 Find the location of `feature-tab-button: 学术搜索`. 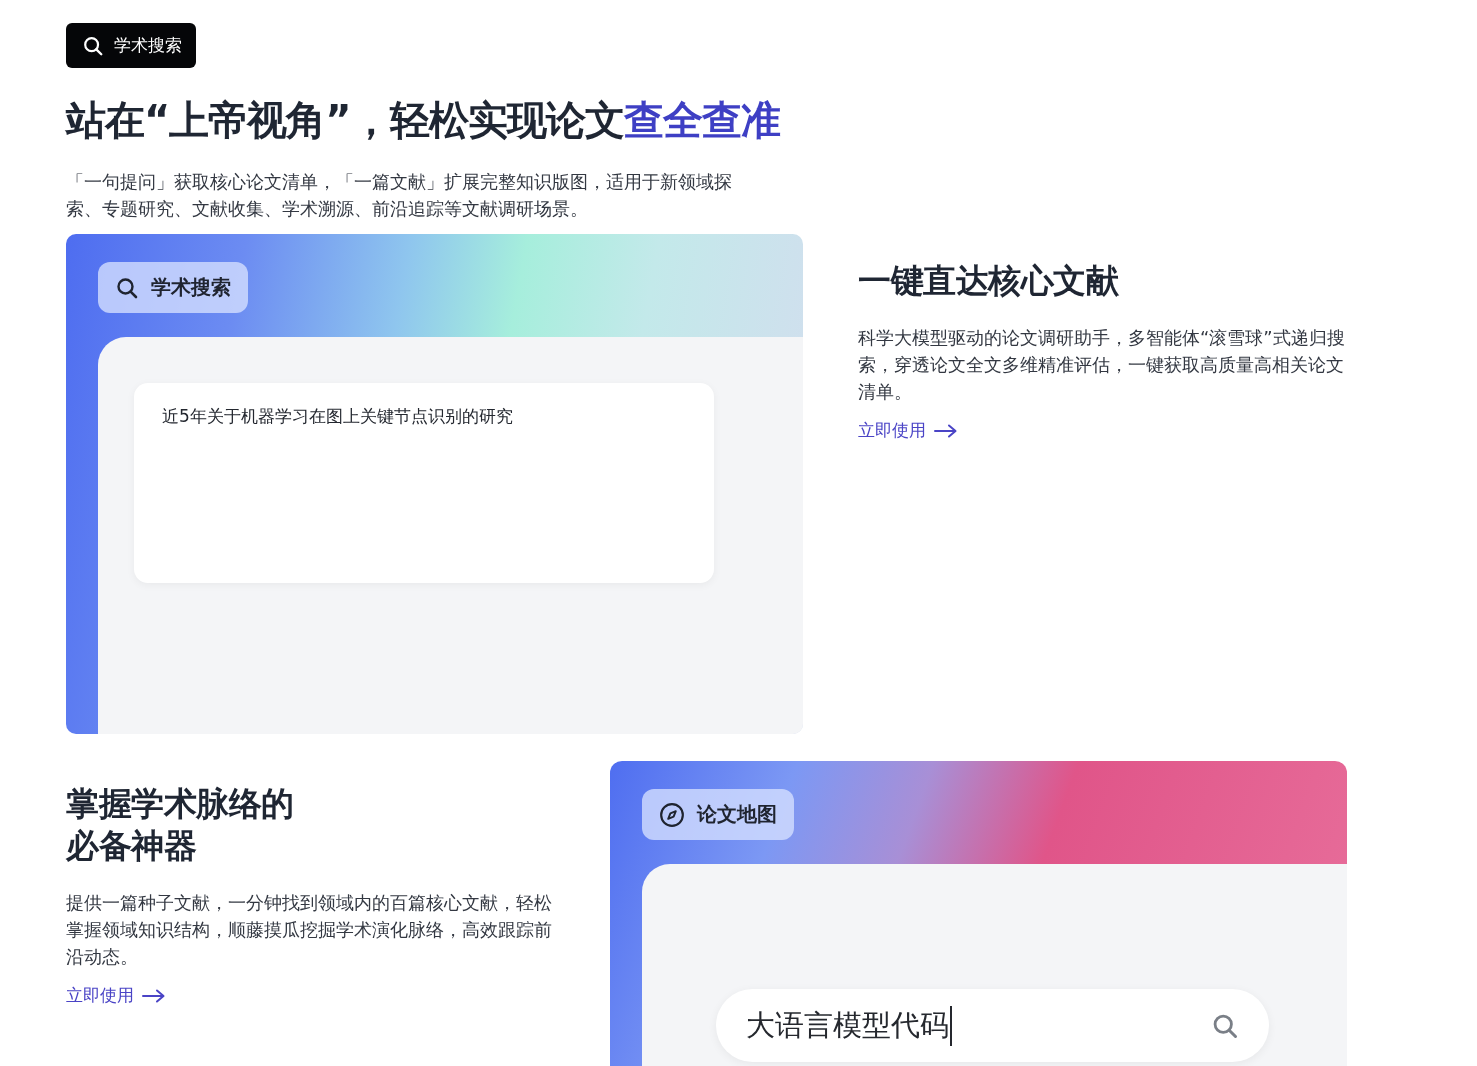

feature-tab-button: 学术搜索 is located at coordinates (173, 287).